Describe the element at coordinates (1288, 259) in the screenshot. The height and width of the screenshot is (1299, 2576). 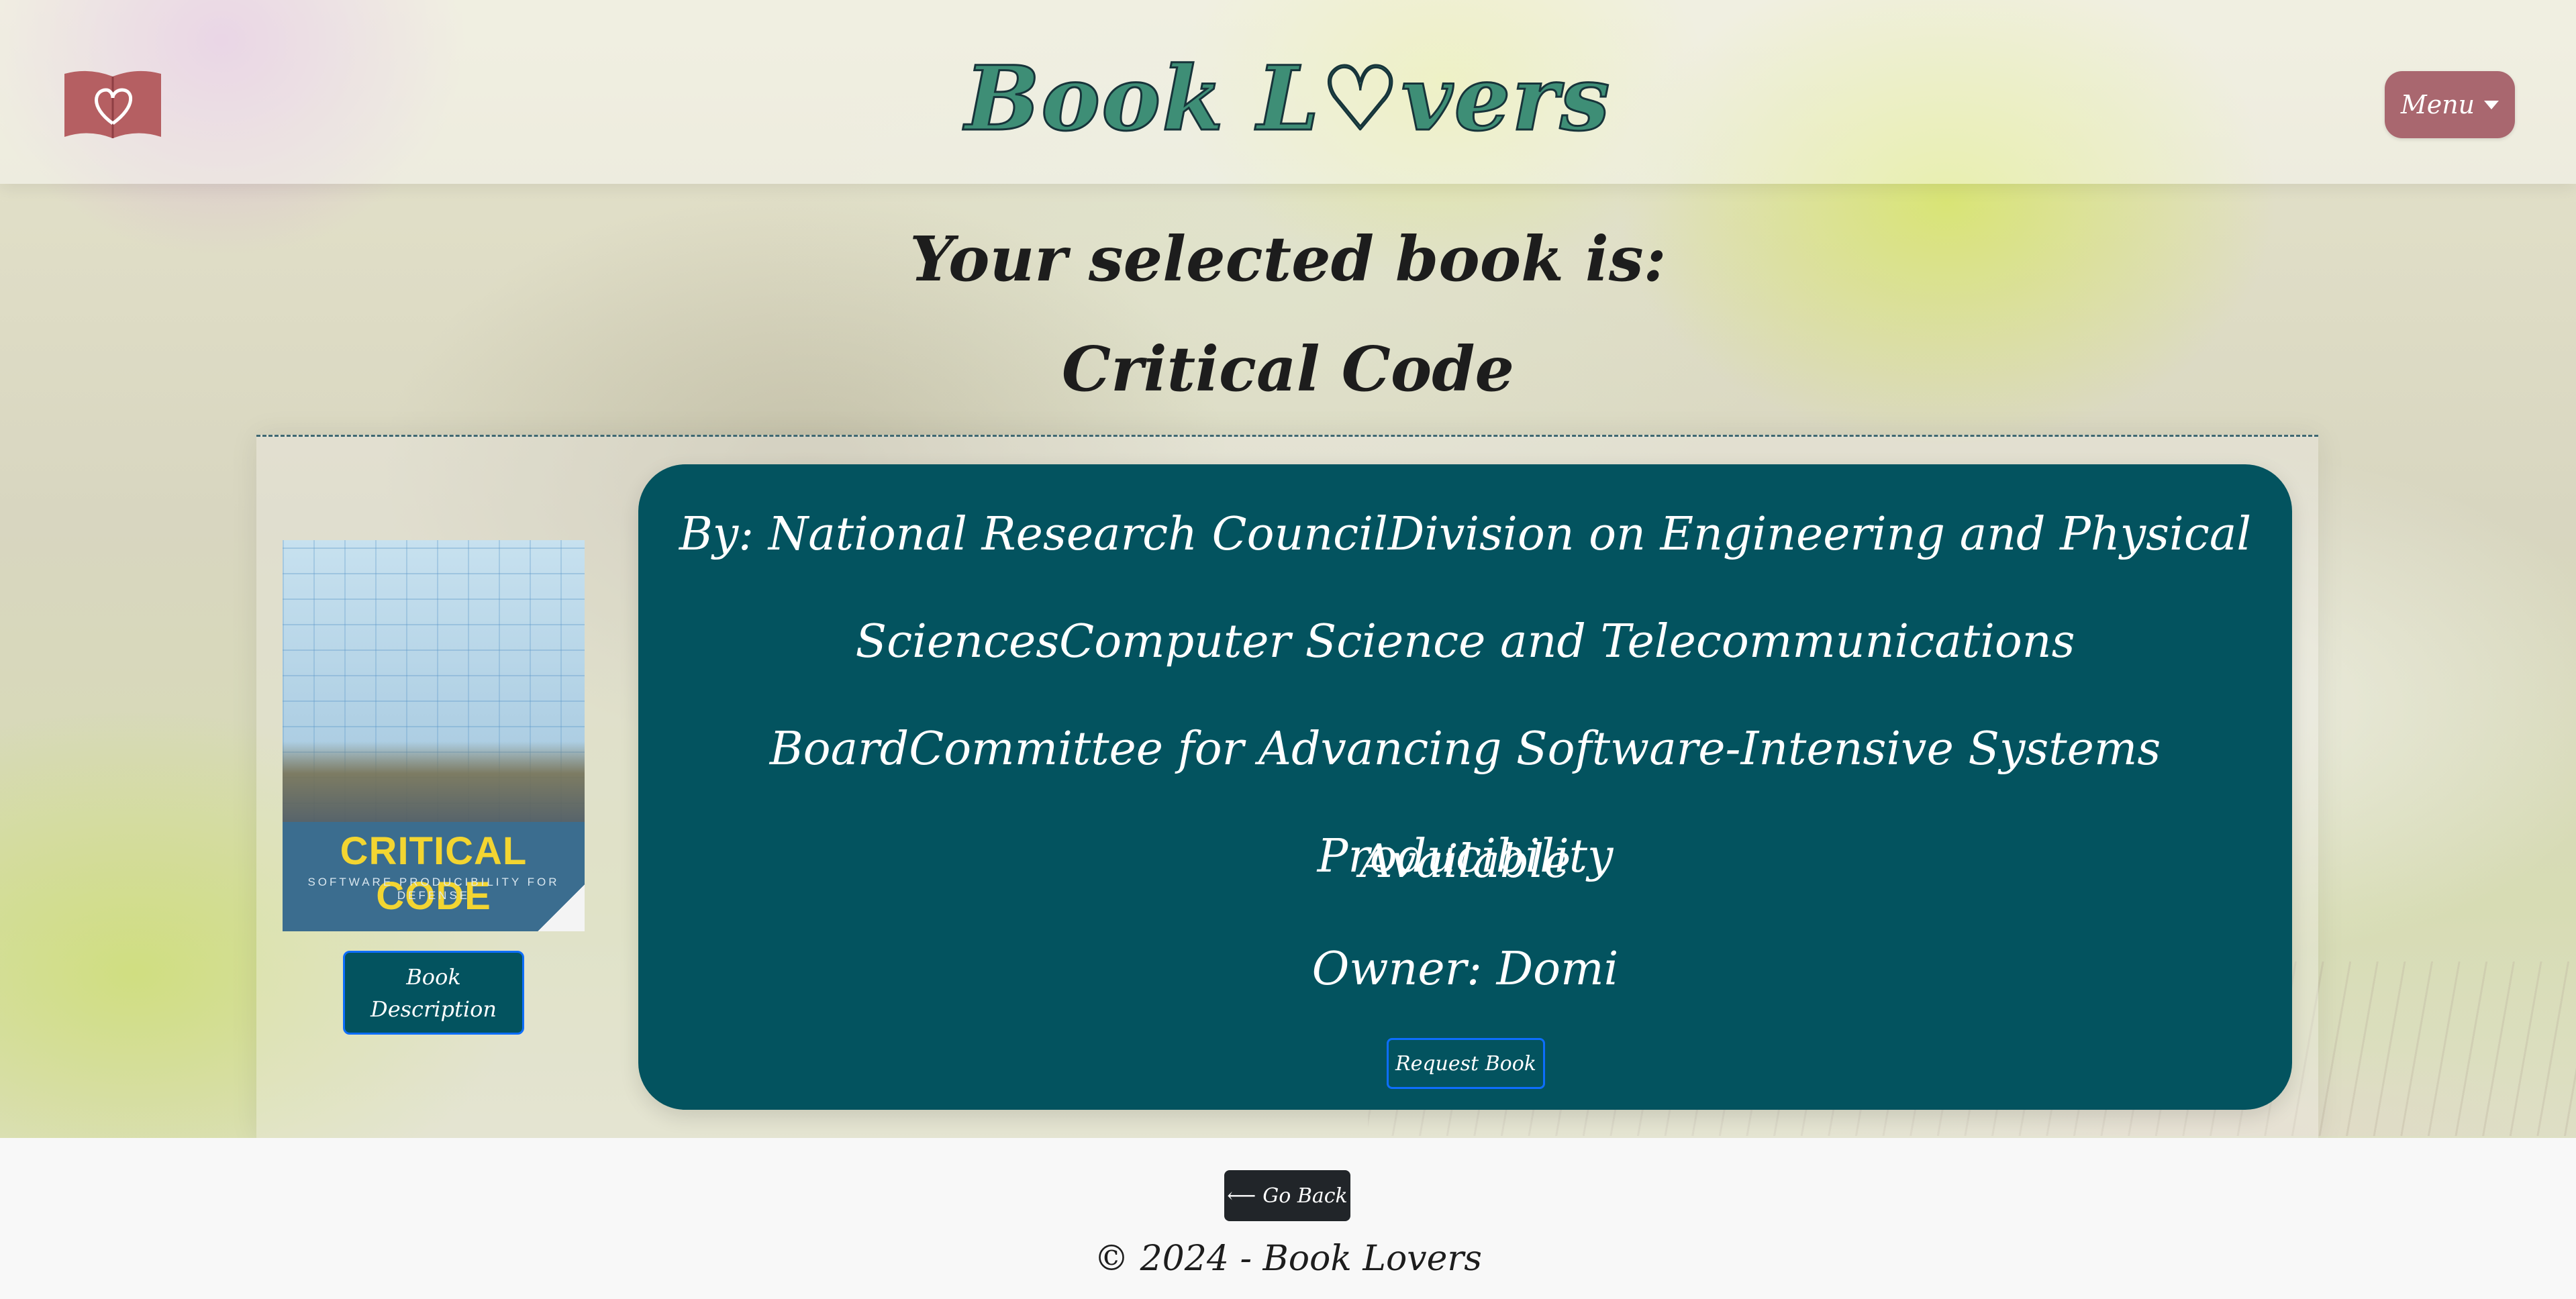
I see `selected-book-heading: Your selected book is:` at that location.